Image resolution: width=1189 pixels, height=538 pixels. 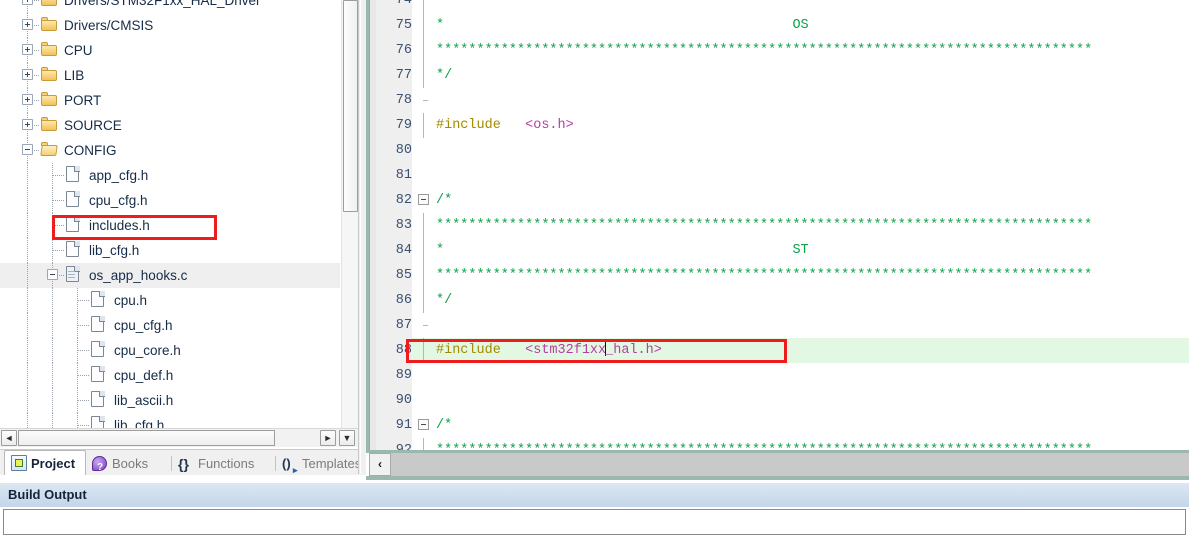 What do you see at coordinates (328, 438) in the screenshot?
I see `scroll-right-button: ►` at bounding box center [328, 438].